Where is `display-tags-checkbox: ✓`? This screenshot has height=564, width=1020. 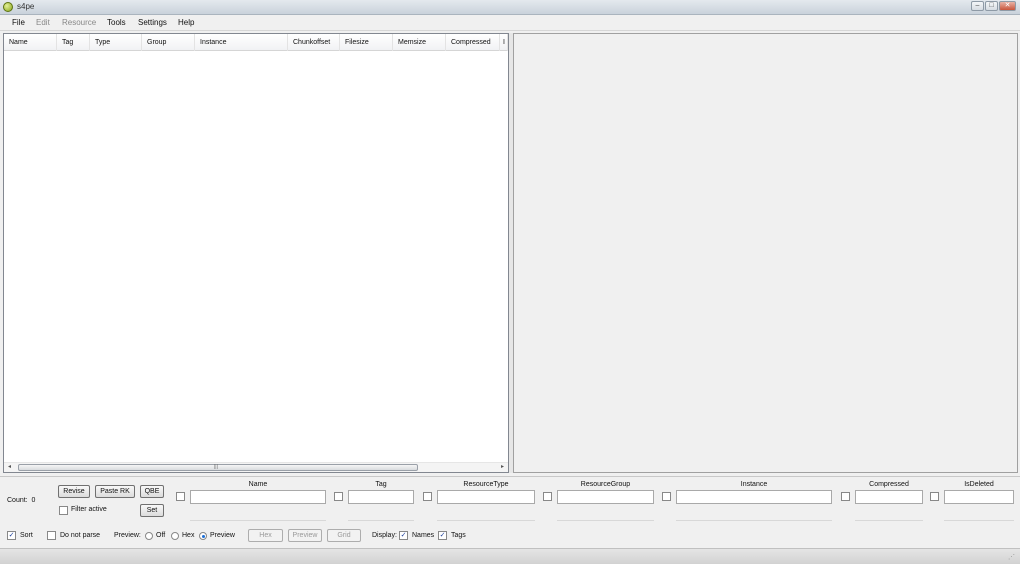 display-tags-checkbox: ✓ is located at coordinates (442, 535).